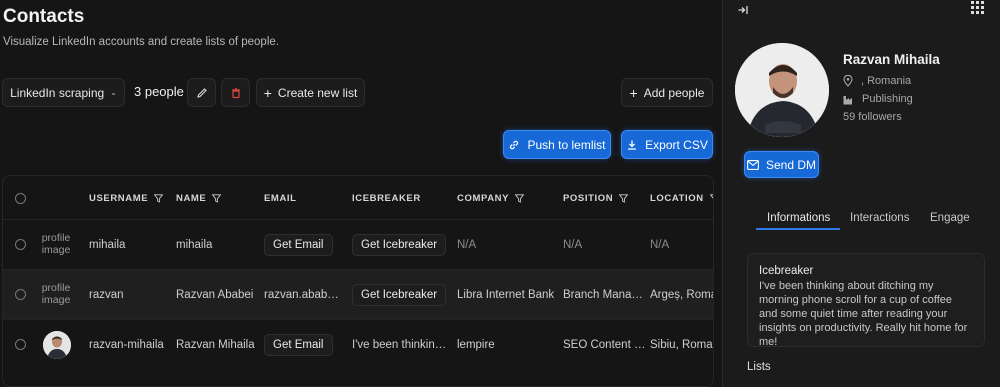 The height and width of the screenshot is (387, 1000). Describe the element at coordinates (107, 245) in the screenshot. I see `cell-username: mihaila` at that location.